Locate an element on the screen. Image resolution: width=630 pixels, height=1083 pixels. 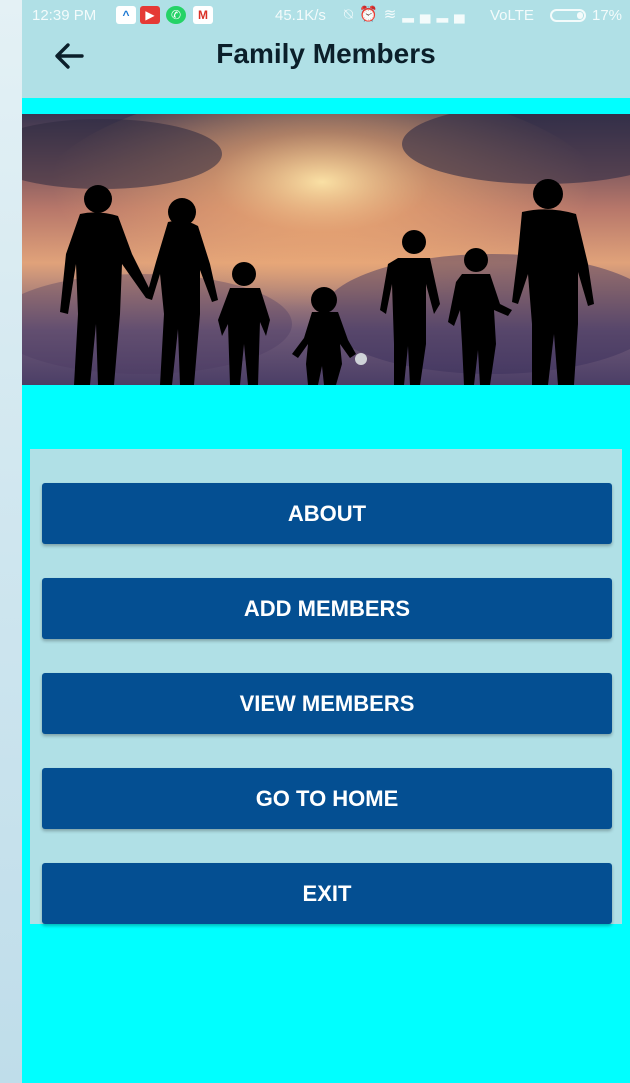
status-time: 12:39 PM is located at coordinates (64, 15).